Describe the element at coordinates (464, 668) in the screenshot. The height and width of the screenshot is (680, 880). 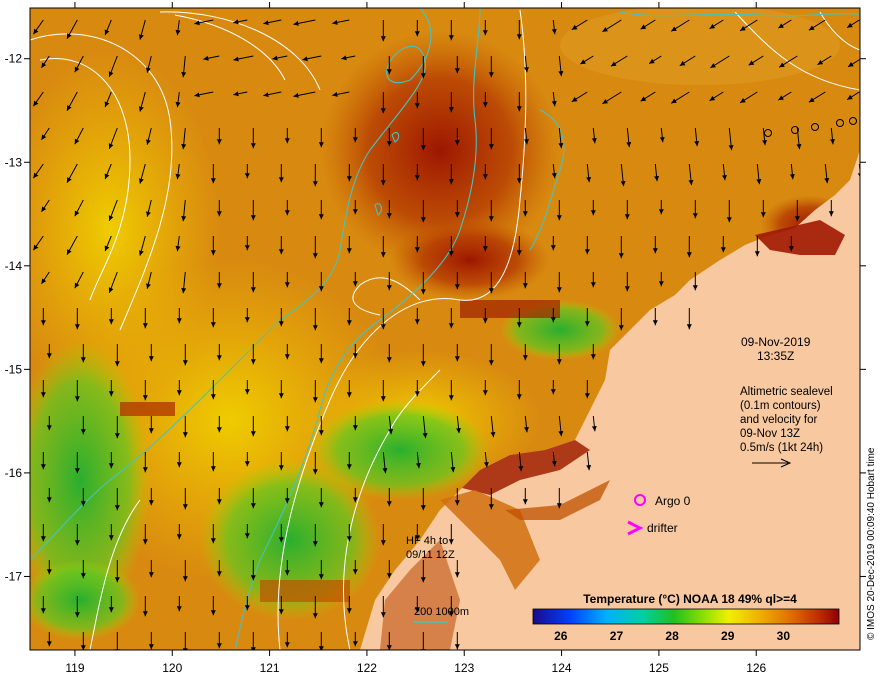
I see `lon-tick-label: 123` at that location.